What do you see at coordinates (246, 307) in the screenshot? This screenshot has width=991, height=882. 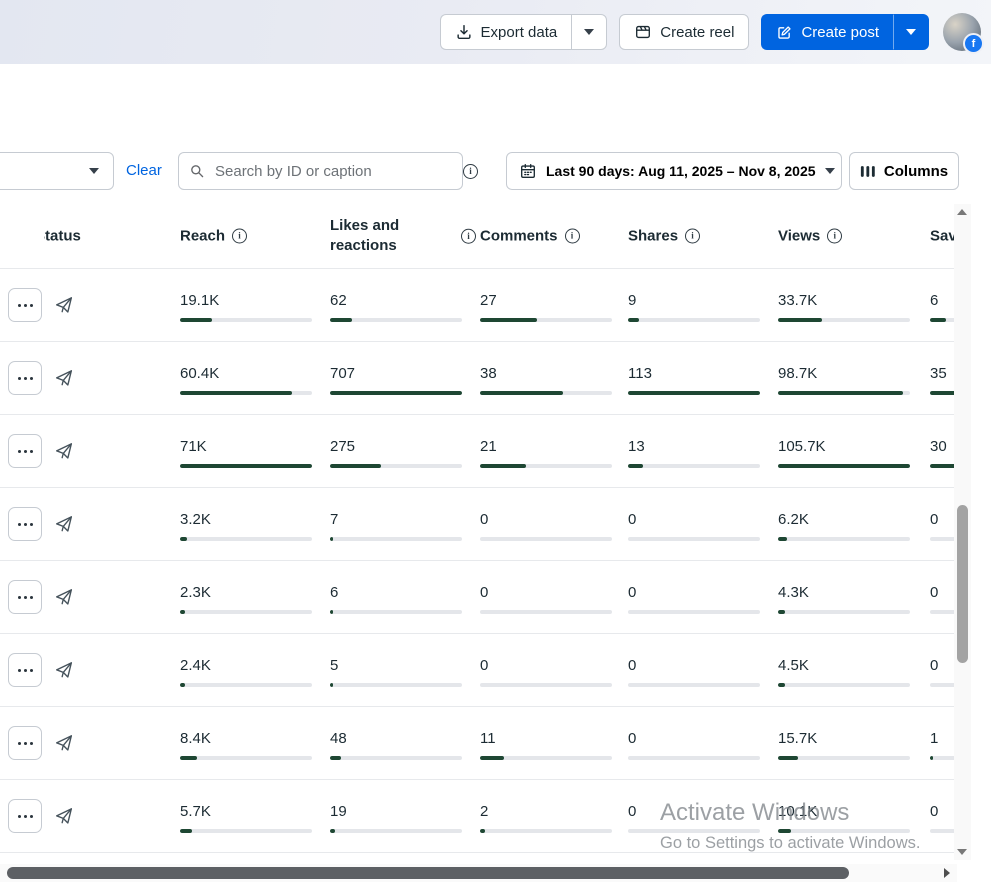 I see `reach-cell: 19.1K` at bounding box center [246, 307].